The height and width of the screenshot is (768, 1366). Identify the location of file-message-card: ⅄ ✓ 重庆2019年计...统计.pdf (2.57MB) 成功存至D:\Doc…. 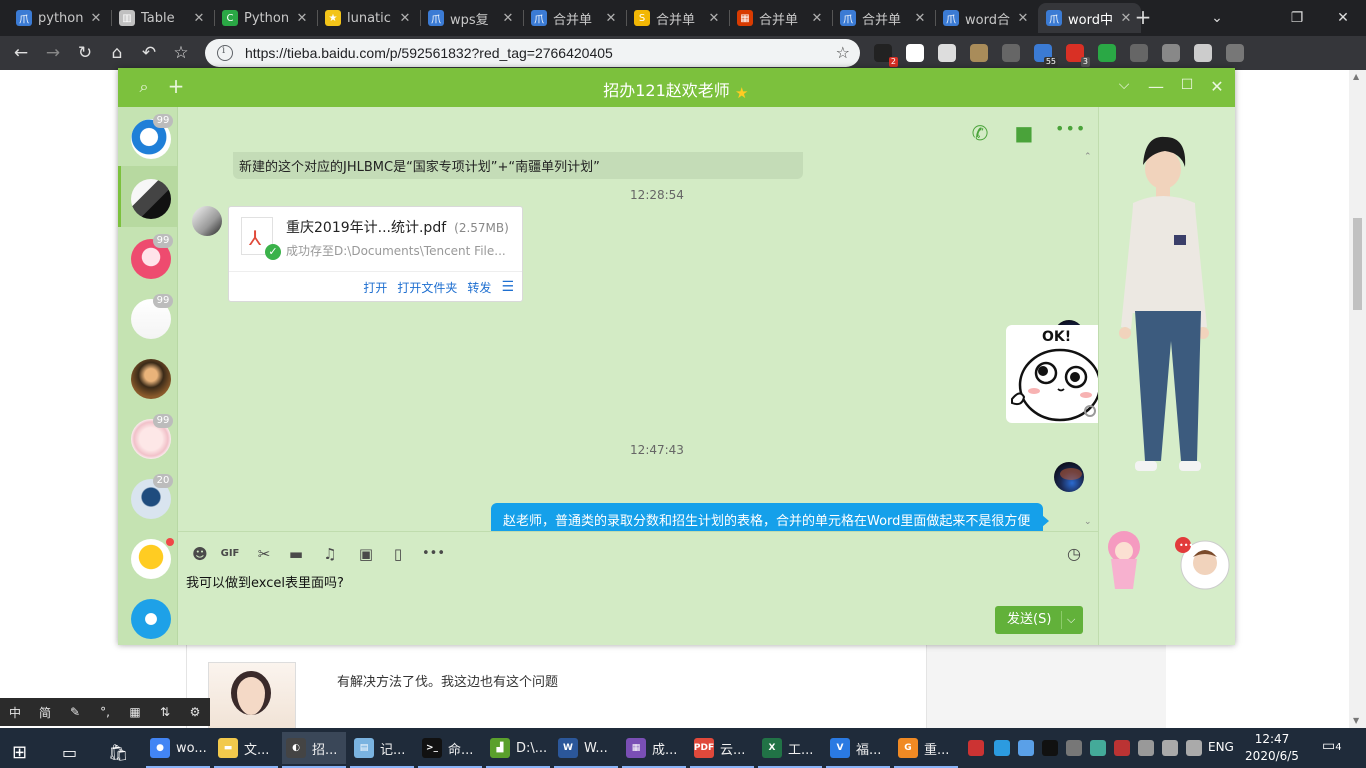
(375, 254).